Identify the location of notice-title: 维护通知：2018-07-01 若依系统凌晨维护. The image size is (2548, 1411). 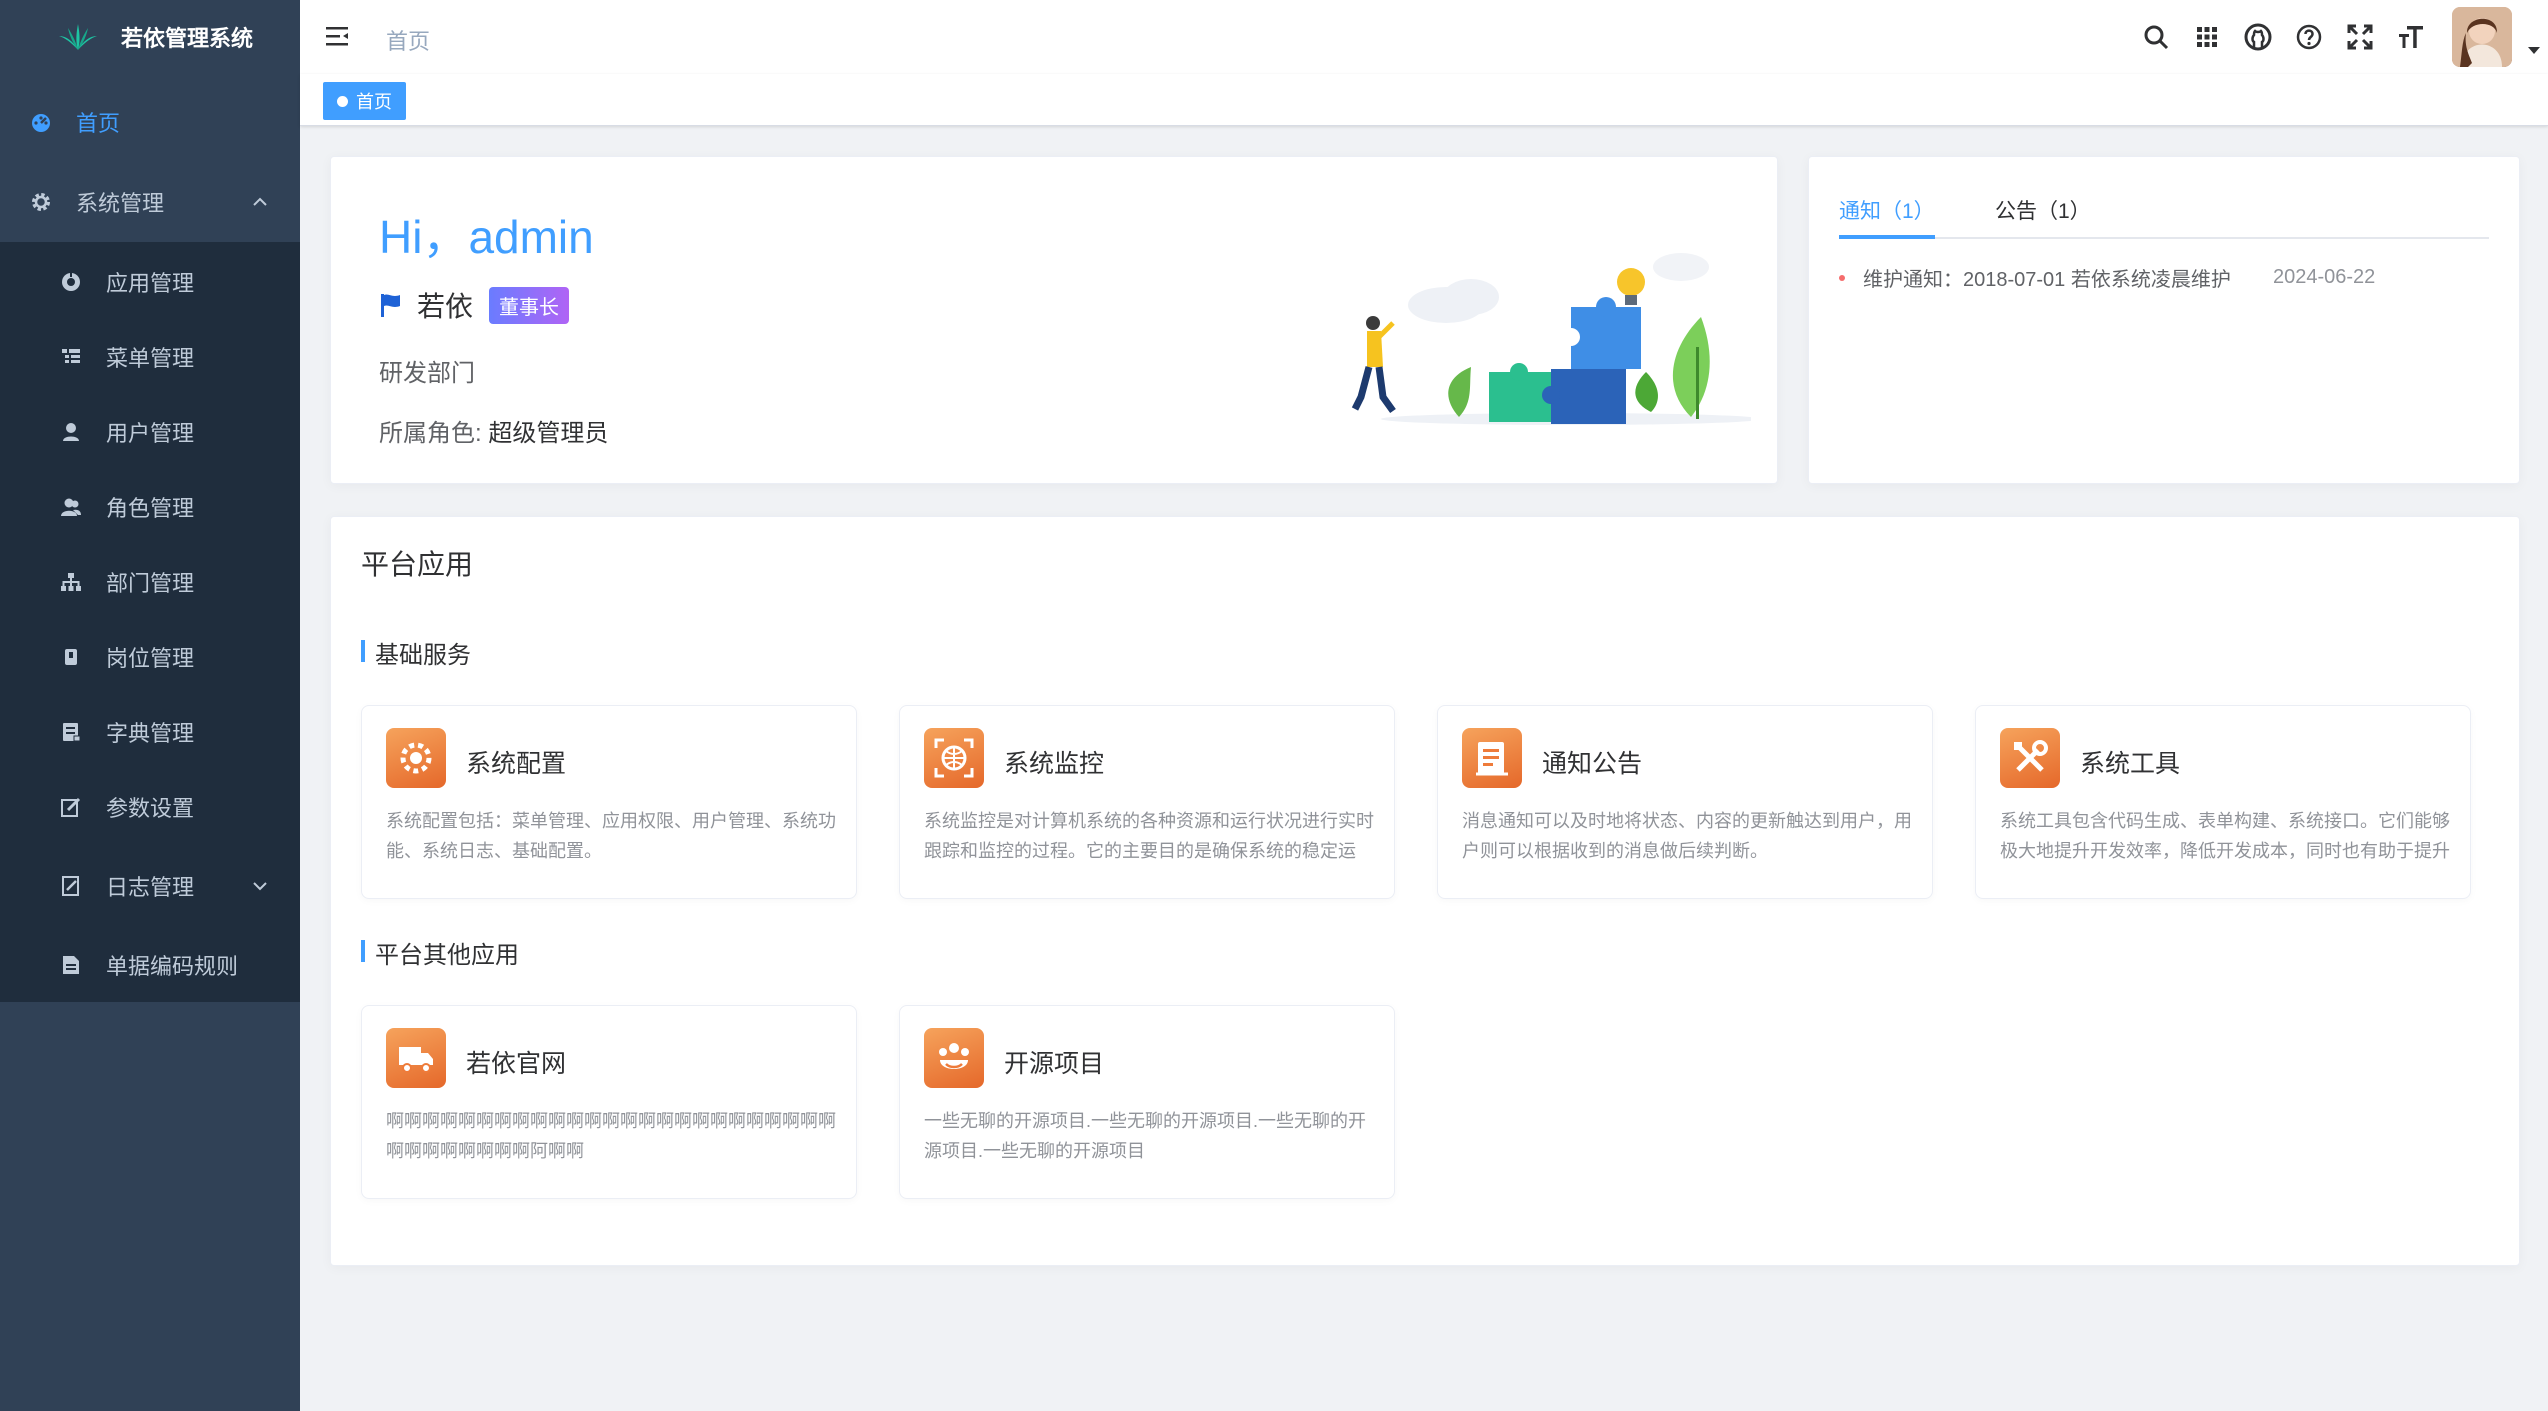
(2047, 280).